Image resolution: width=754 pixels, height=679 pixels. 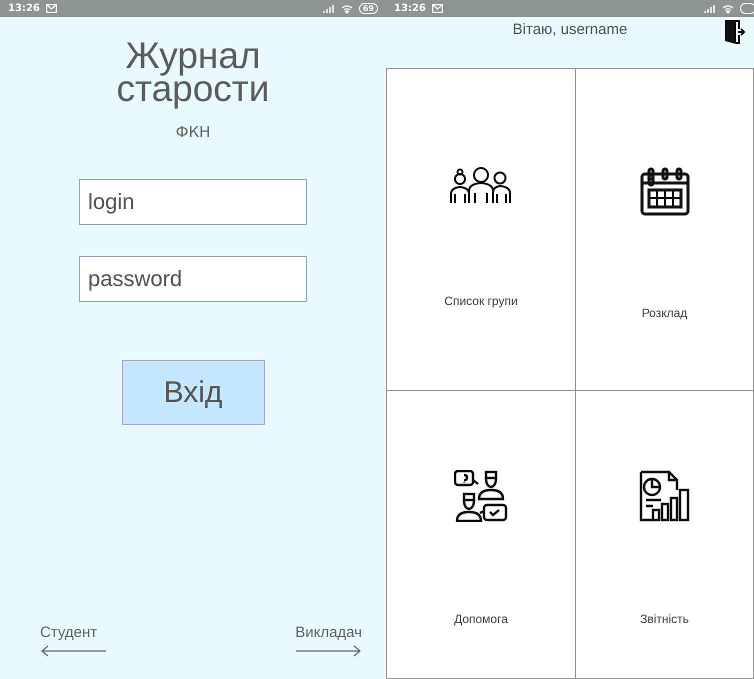 What do you see at coordinates (481, 230) in the screenshot?
I see `menu-tile: Список групи` at bounding box center [481, 230].